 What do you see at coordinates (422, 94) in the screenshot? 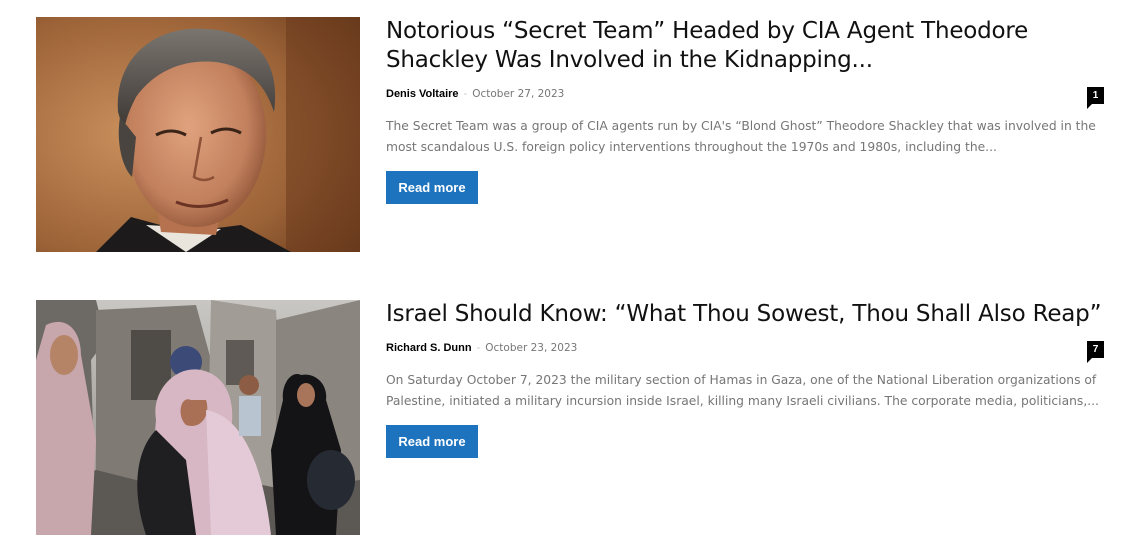
I see `author-name: Denis Voltaire` at bounding box center [422, 94].